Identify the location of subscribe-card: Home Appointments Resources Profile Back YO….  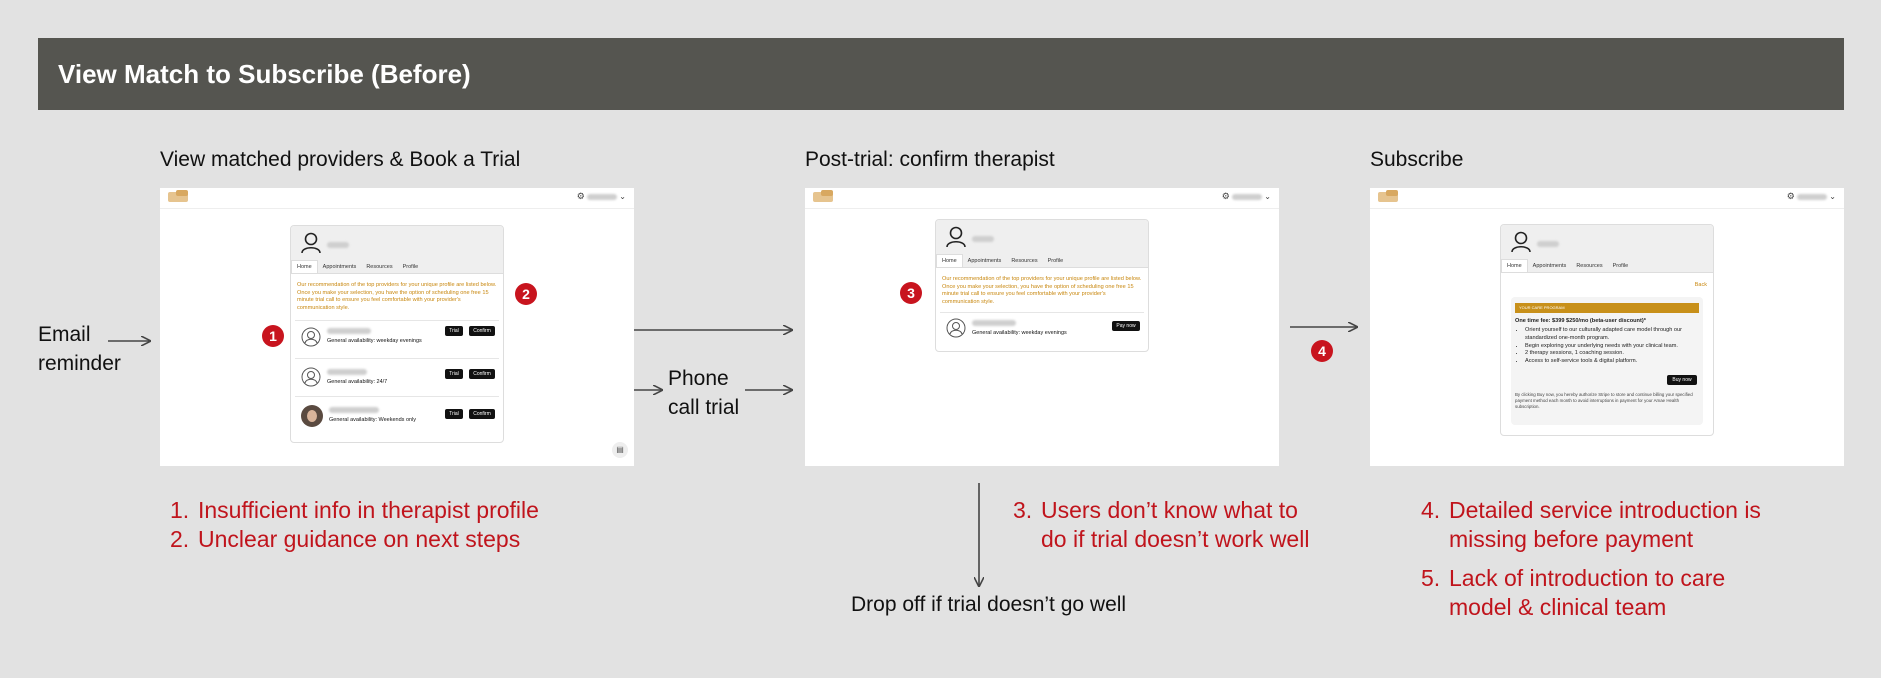
(1607, 330).